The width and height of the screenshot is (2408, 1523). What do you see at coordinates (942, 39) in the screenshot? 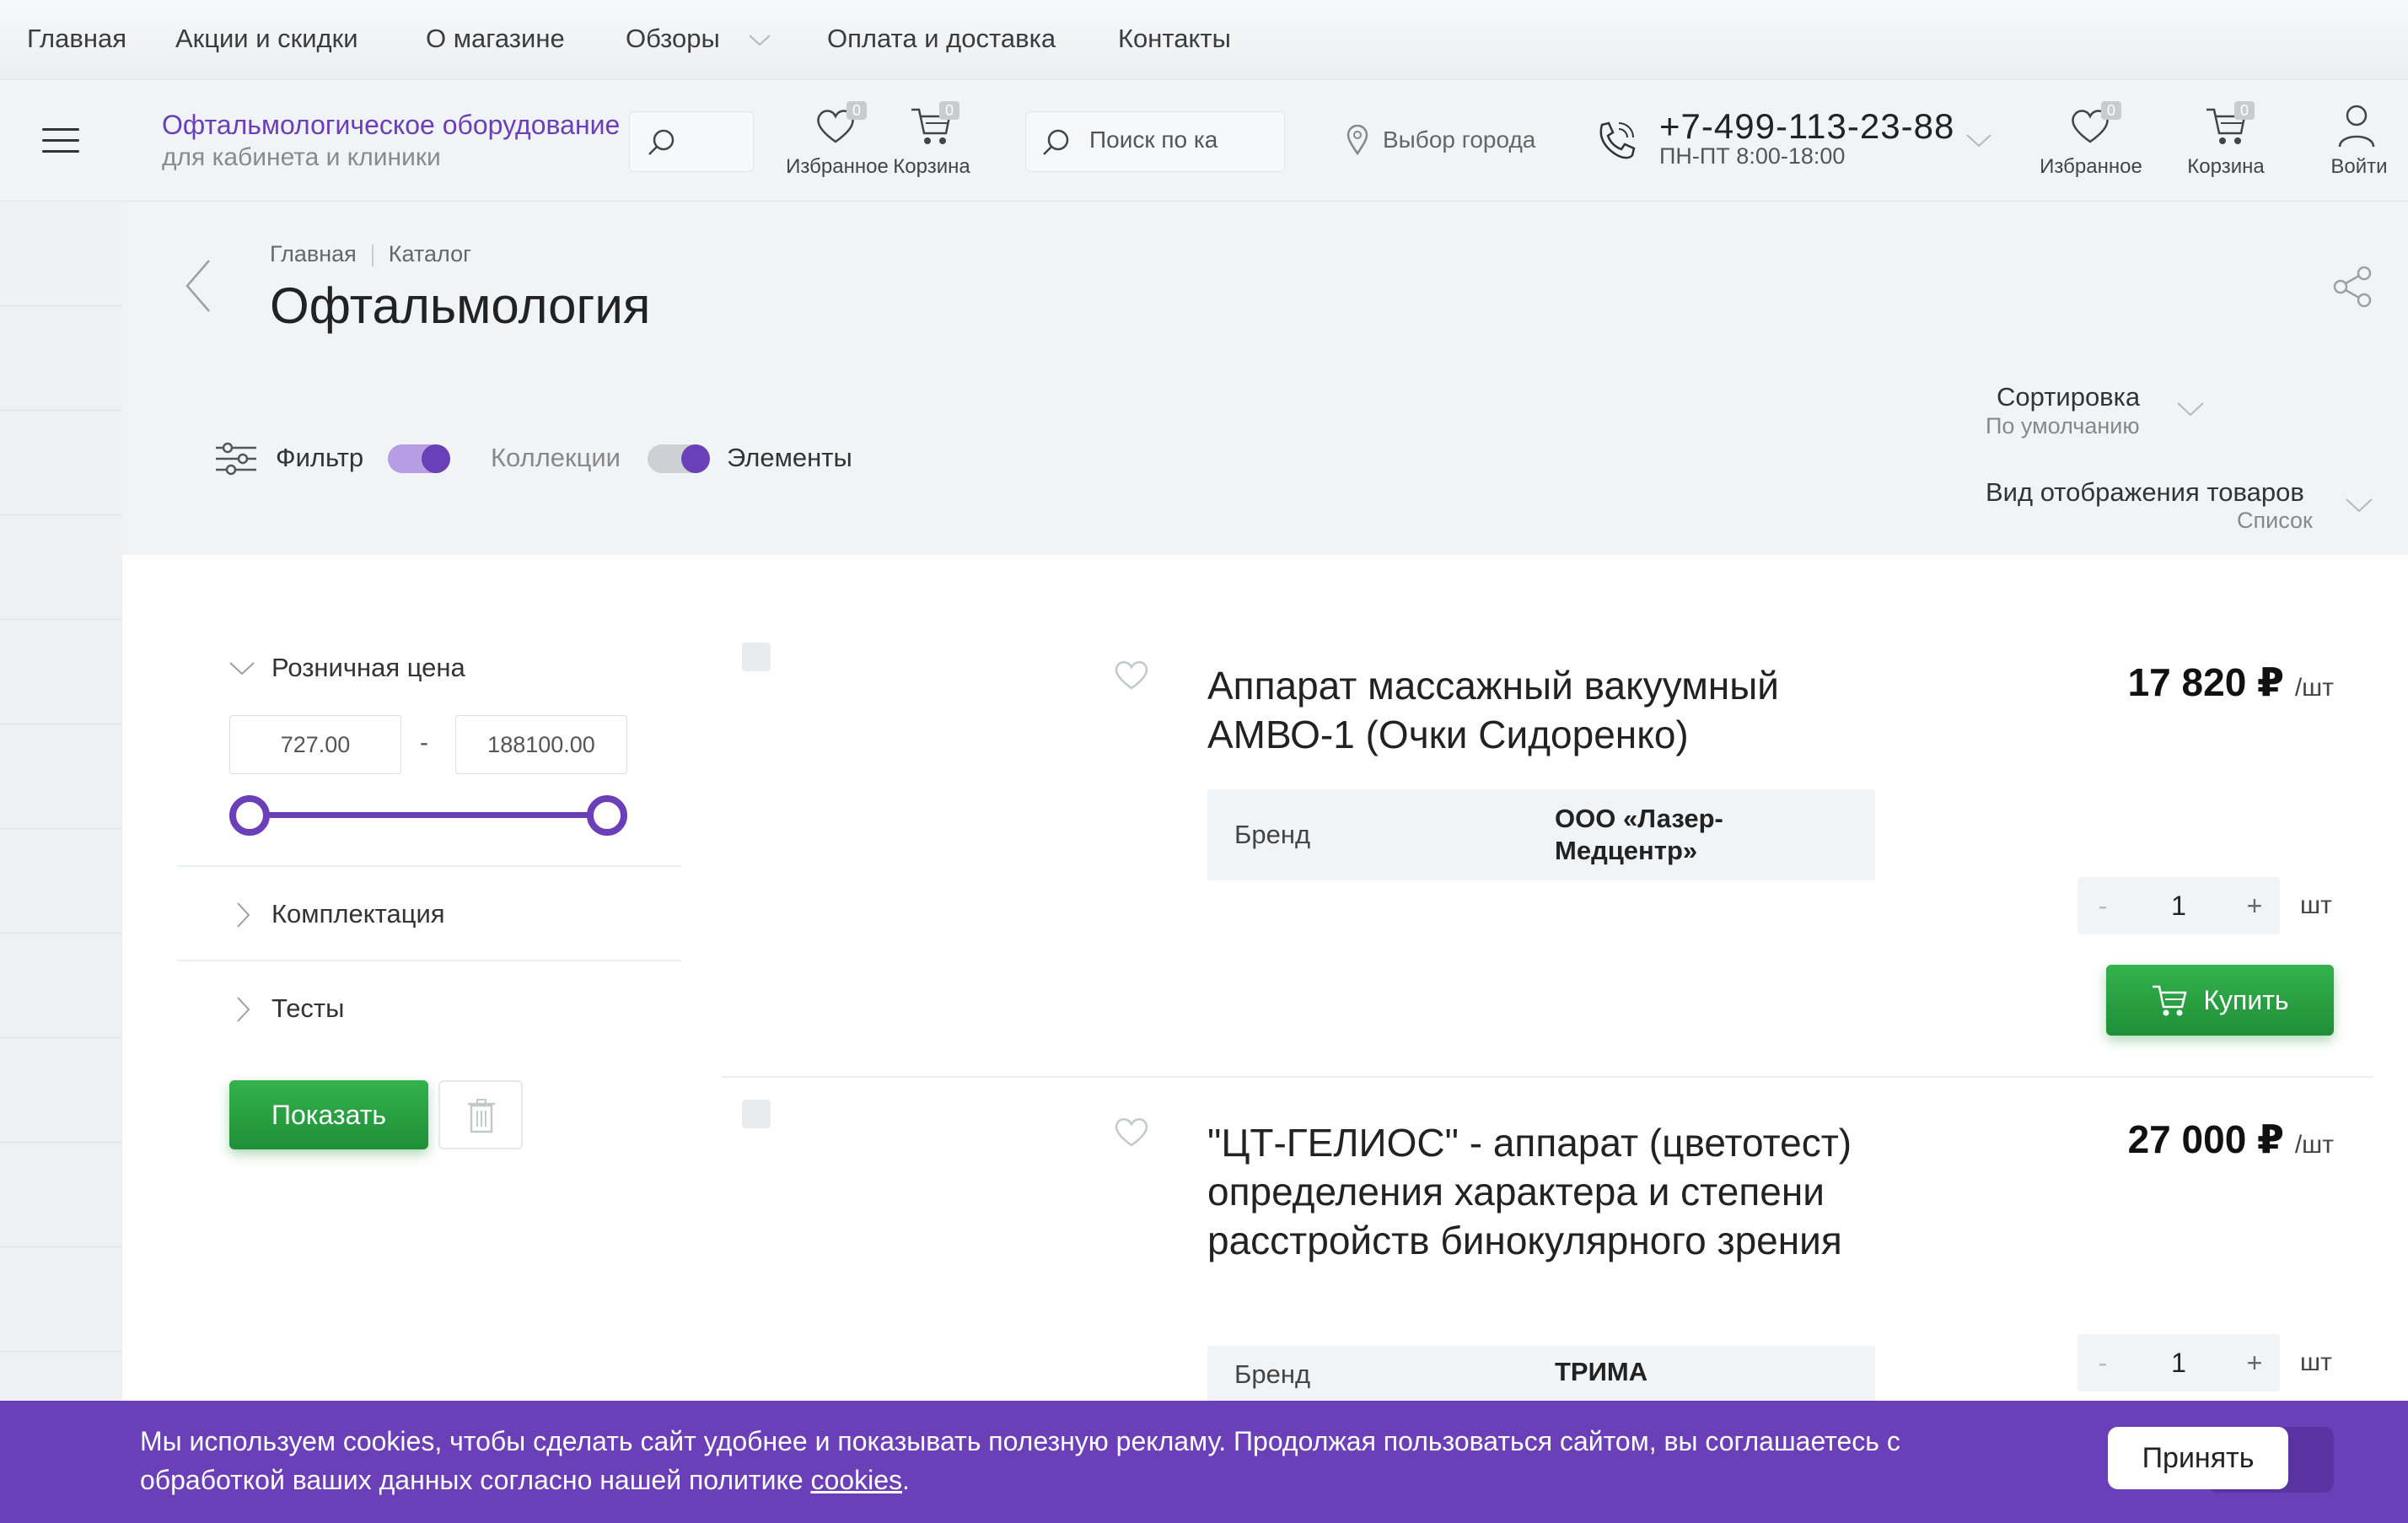
I see `topnav-payment-delivery: Оплата и доставка` at bounding box center [942, 39].